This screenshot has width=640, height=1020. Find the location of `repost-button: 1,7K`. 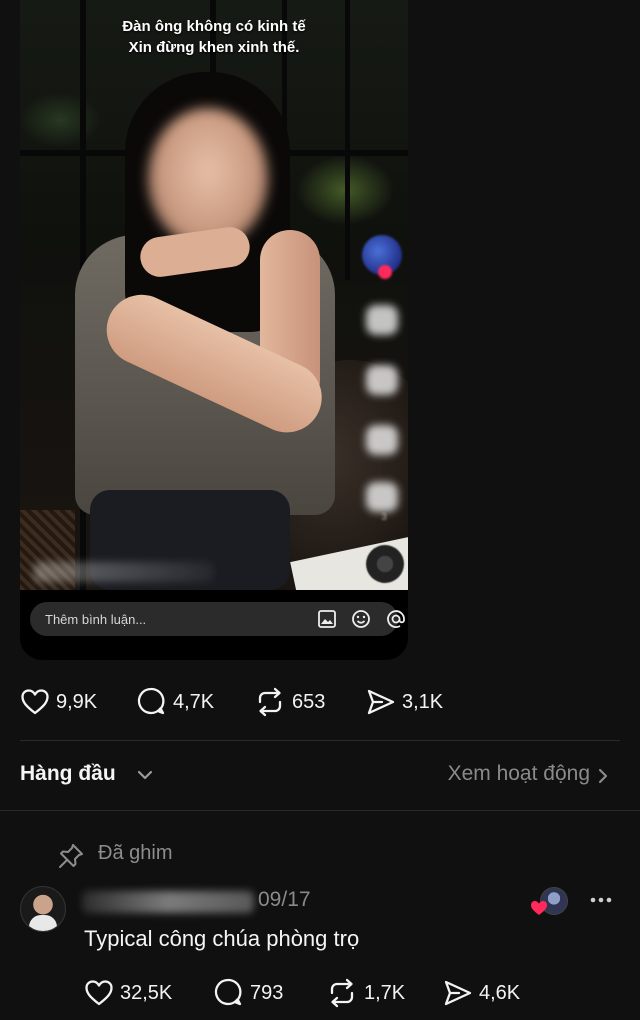

repost-button: 1,7K is located at coordinates (365, 993).